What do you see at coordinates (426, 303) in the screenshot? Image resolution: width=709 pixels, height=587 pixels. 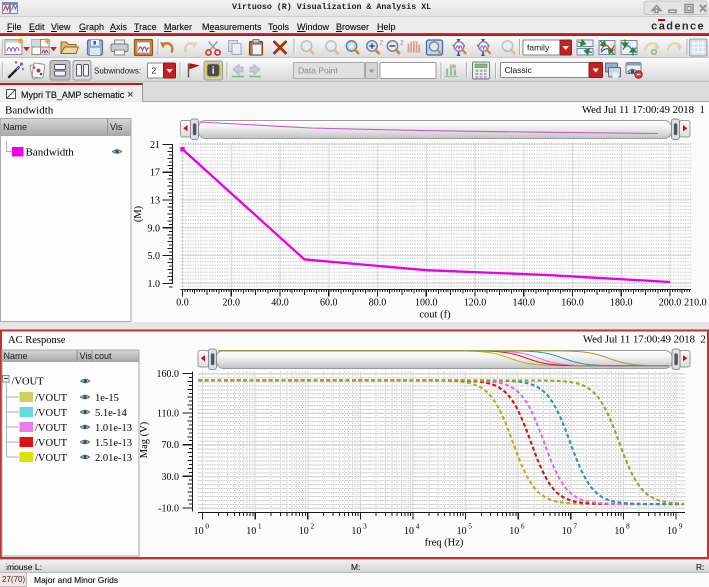 I see `svg-text: 100.0` at bounding box center [426, 303].